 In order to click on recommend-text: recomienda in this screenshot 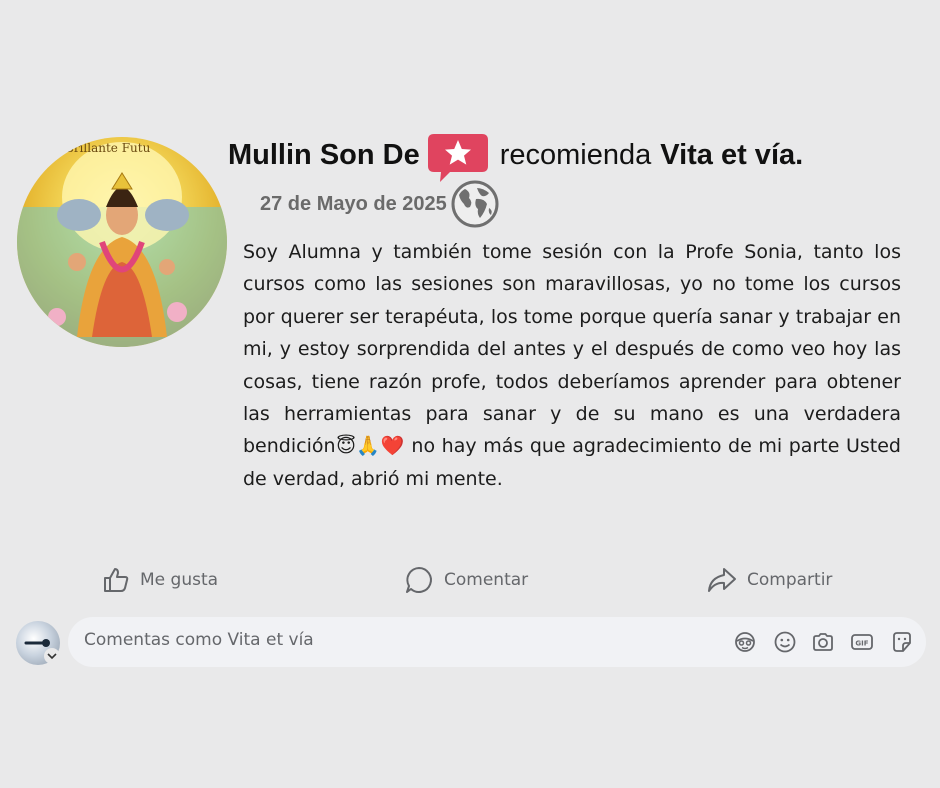, I will do `click(575, 154)`.